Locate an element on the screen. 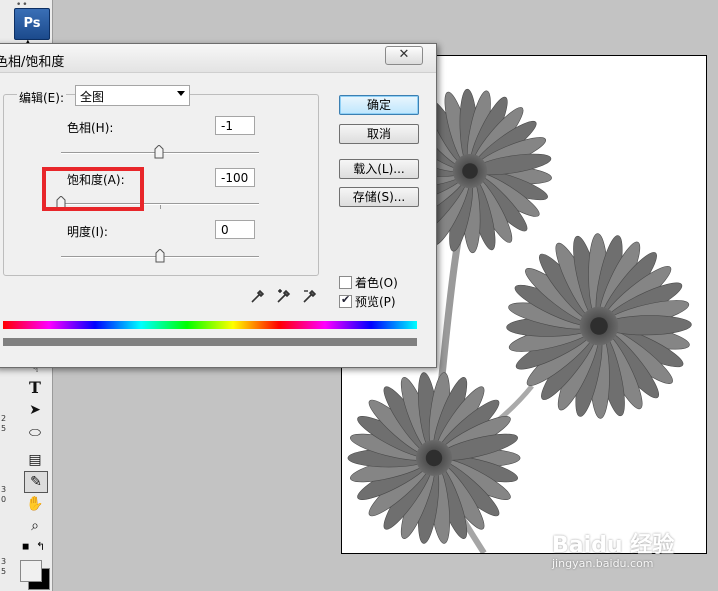 The image size is (718, 591). hue-label: 色相(H): is located at coordinates (90, 128).